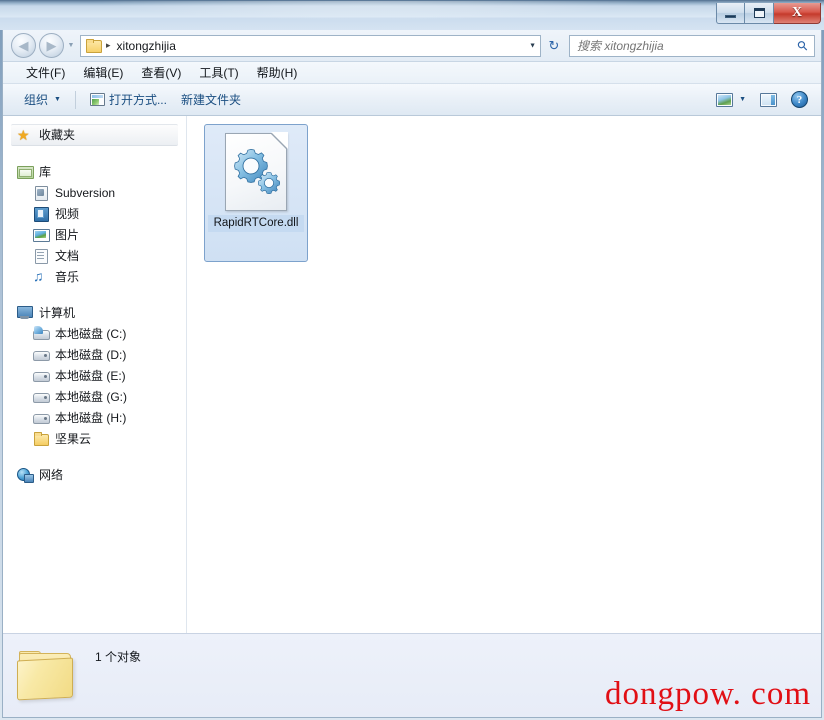  I want to click on sidebar-item-label: 库, so click(45, 171).